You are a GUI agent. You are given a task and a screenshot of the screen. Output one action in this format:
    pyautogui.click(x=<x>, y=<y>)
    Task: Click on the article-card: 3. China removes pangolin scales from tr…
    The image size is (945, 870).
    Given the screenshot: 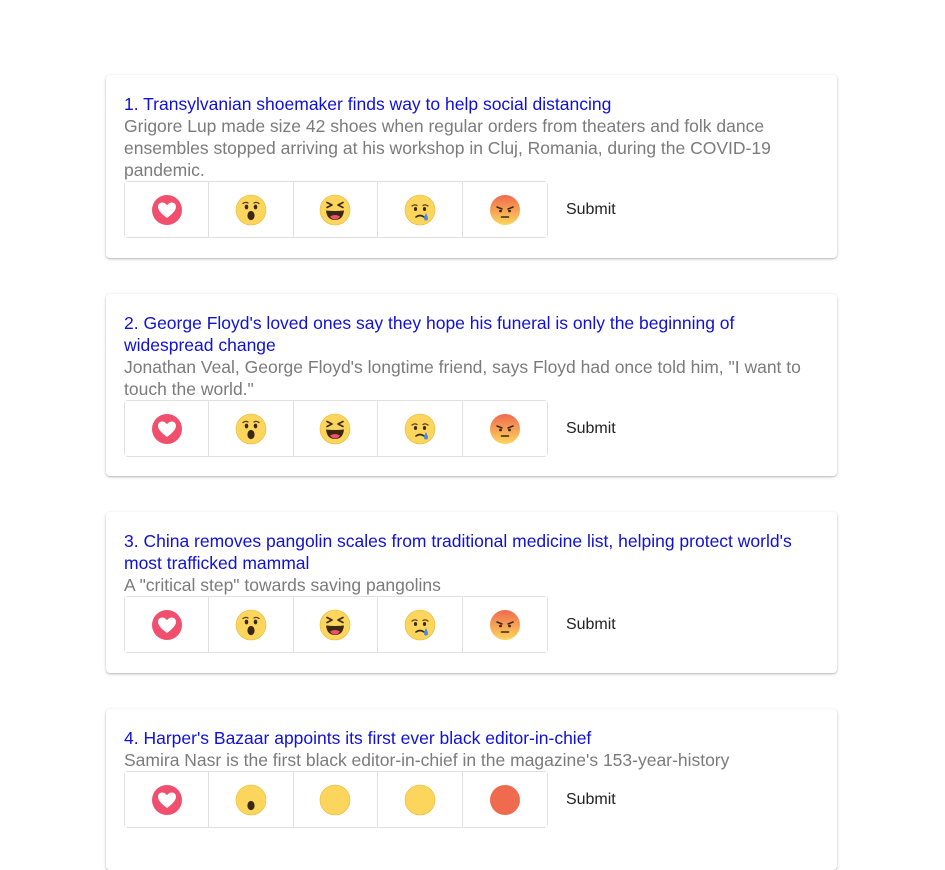 What is the action you would take?
    pyautogui.click(x=471, y=592)
    